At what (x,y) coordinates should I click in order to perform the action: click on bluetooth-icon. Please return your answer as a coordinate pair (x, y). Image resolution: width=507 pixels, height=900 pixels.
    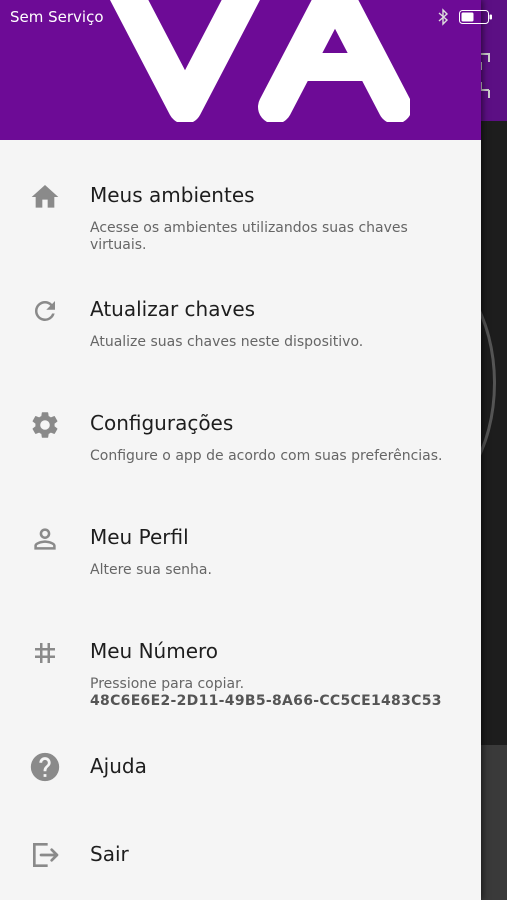
    Looking at the image, I should click on (443, 17).